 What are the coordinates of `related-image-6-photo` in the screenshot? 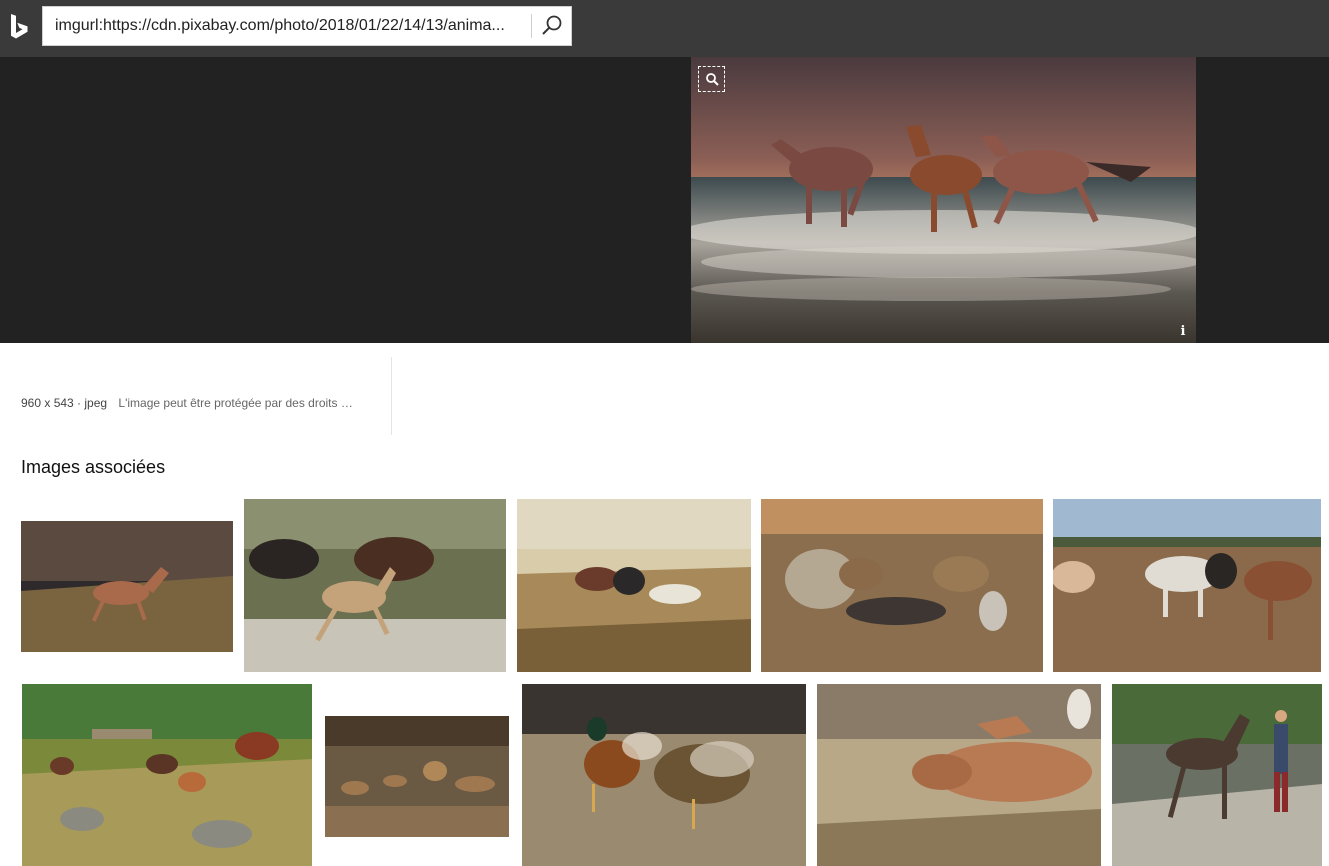 It's located at (167, 775).